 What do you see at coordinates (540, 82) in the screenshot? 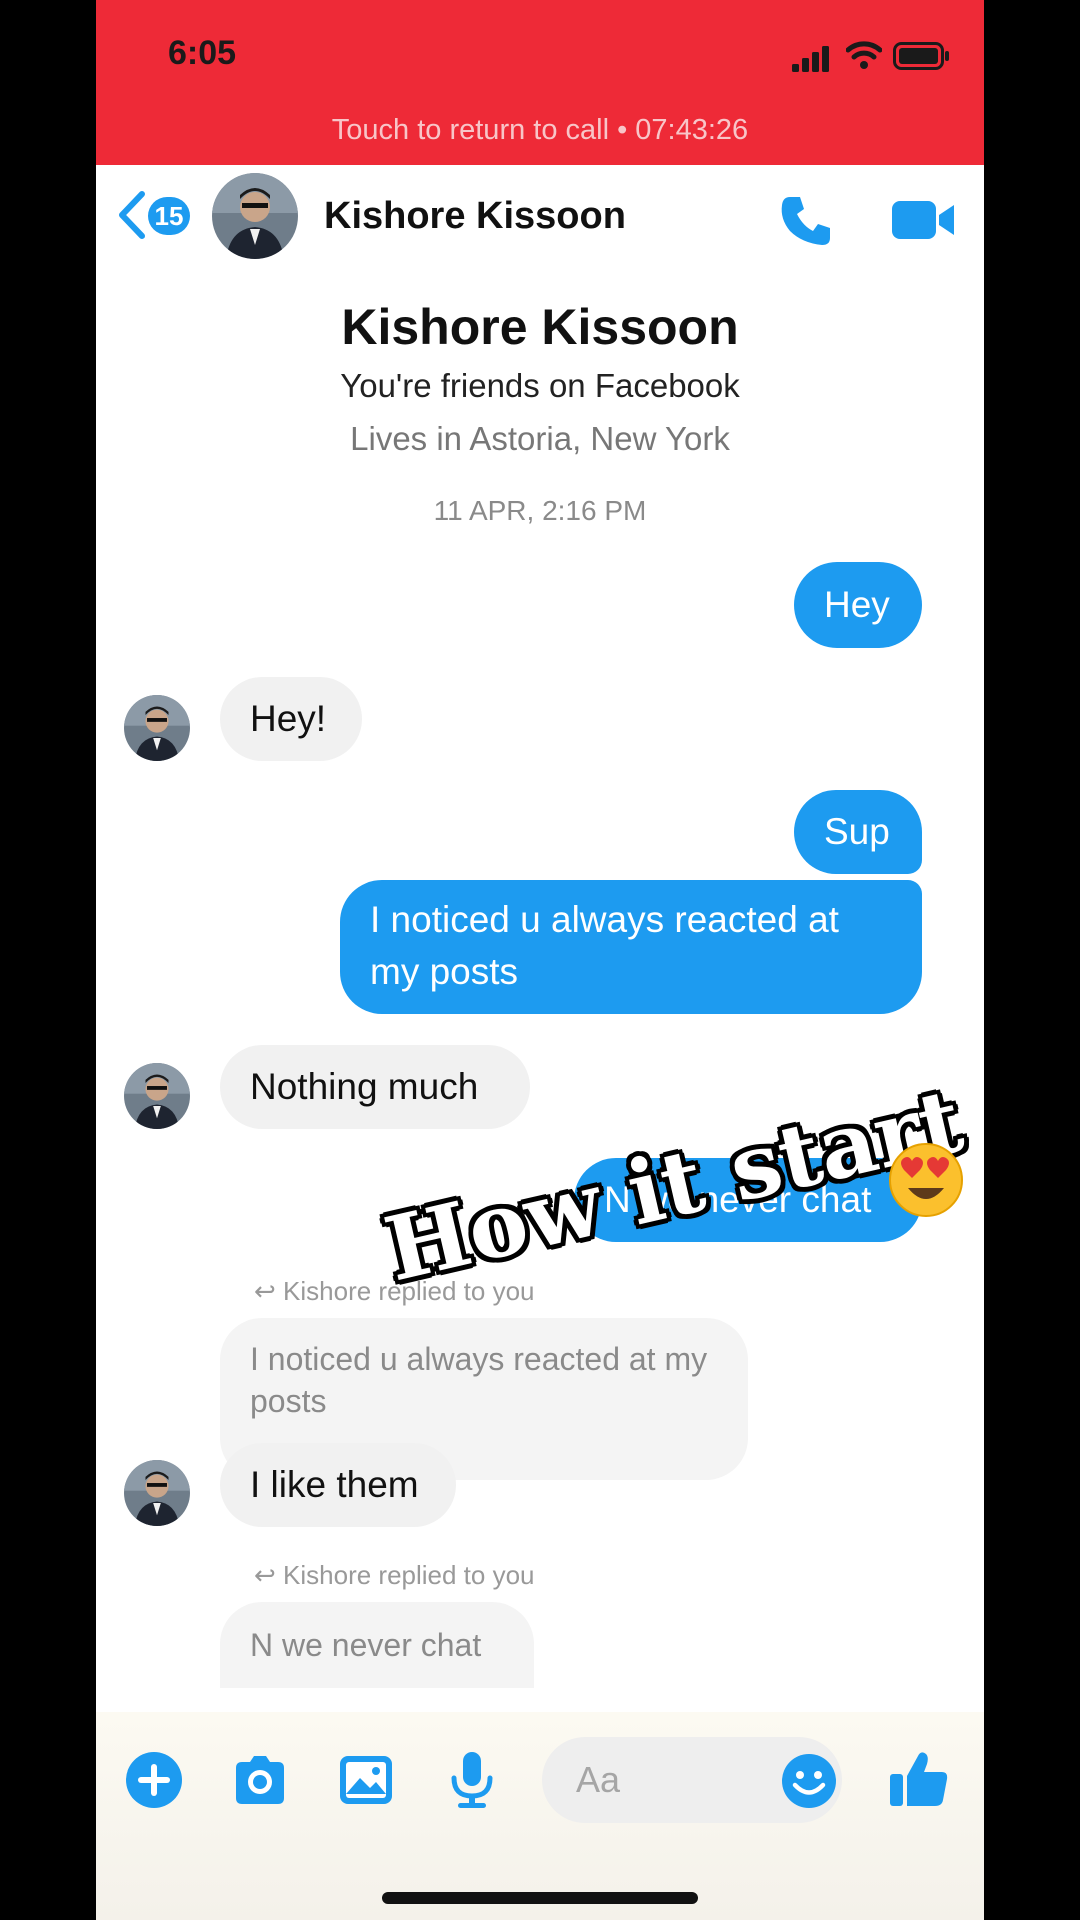
I see `status-bar: 6:05 Touch to return to call • 07:43:26` at bounding box center [540, 82].